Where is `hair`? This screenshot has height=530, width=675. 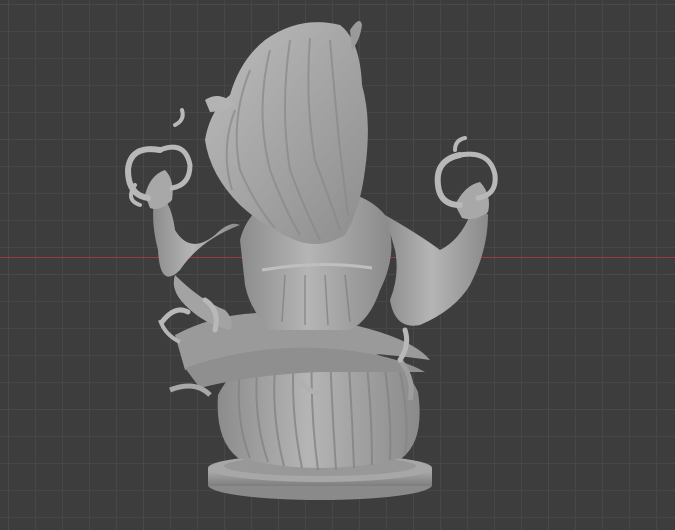
hair is located at coordinates (286, 133).